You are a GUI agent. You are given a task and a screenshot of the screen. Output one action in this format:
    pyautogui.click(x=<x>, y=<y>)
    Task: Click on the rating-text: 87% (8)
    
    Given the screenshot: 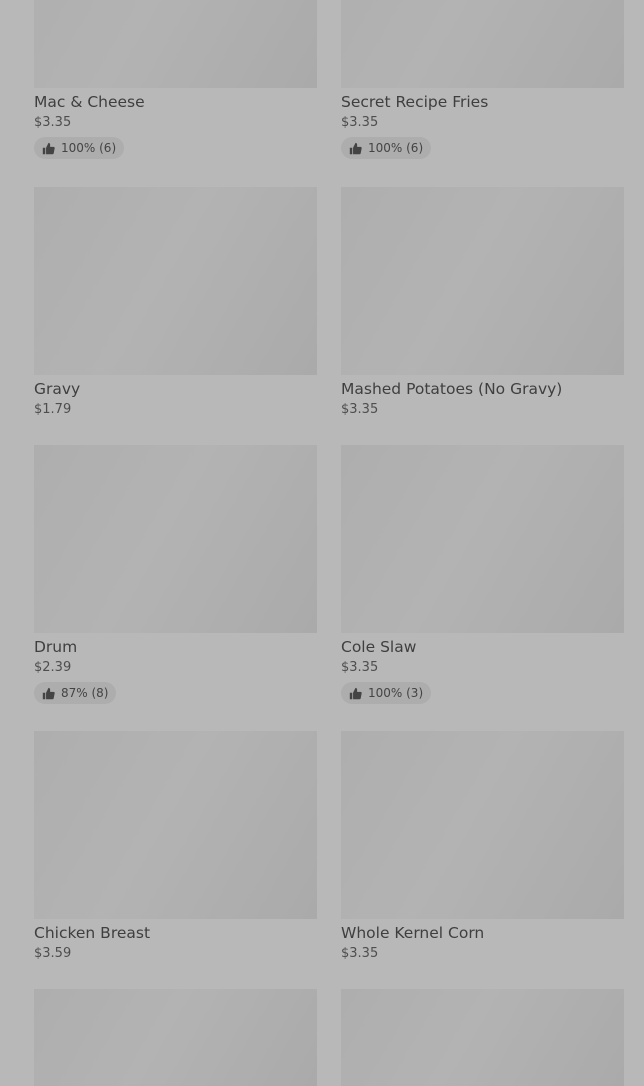 What is the action you would take?
    pyautogui.click(x=85, y=693)
    